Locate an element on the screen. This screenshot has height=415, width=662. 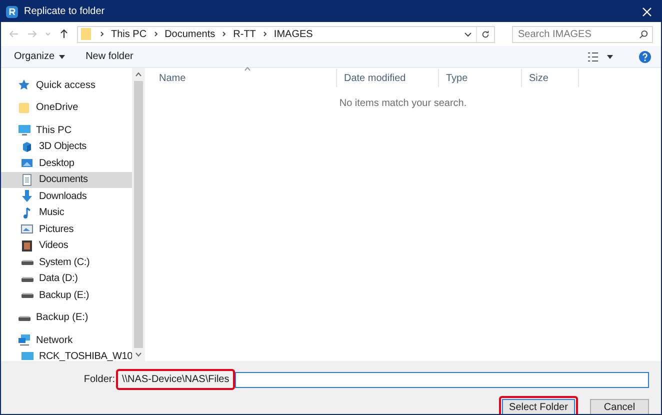
scrollbar is located at coordinates (138, 214).